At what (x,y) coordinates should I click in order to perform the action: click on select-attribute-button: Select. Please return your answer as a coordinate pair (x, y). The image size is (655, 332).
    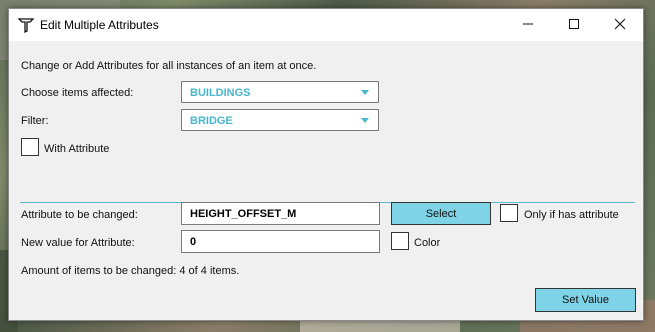
    Looking at the image, I should click on (441, 213).